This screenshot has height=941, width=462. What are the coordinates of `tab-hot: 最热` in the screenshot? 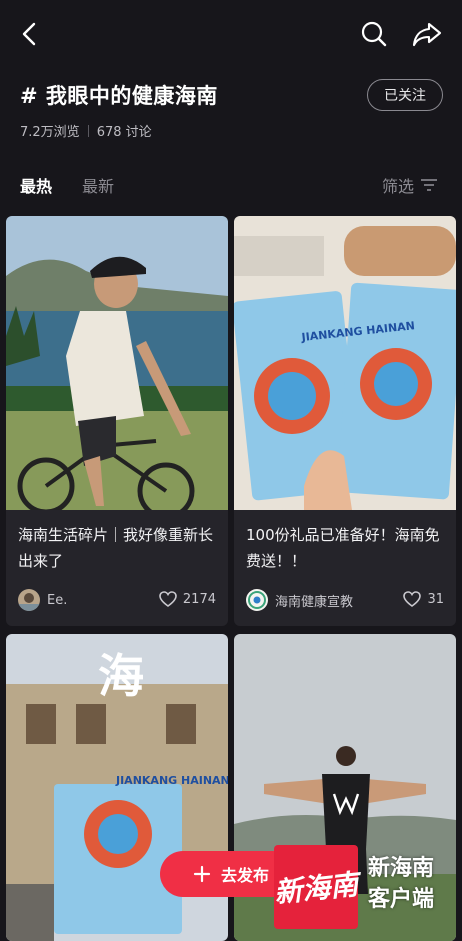 It's located at (36, 185).